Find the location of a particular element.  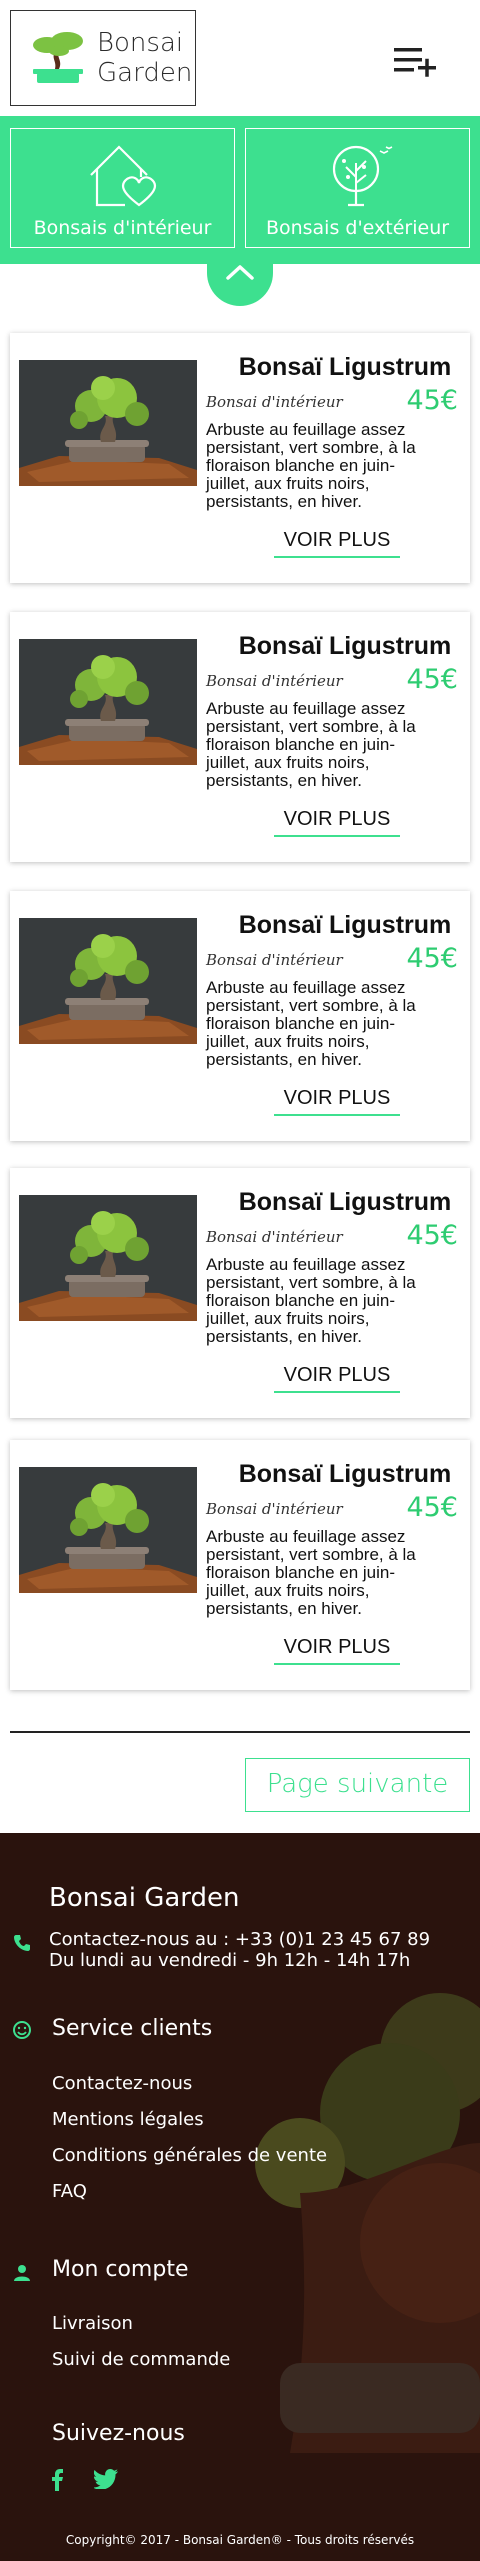

category-outdoor: Bonsais d'extérieur is located at coordinates (357, 188).